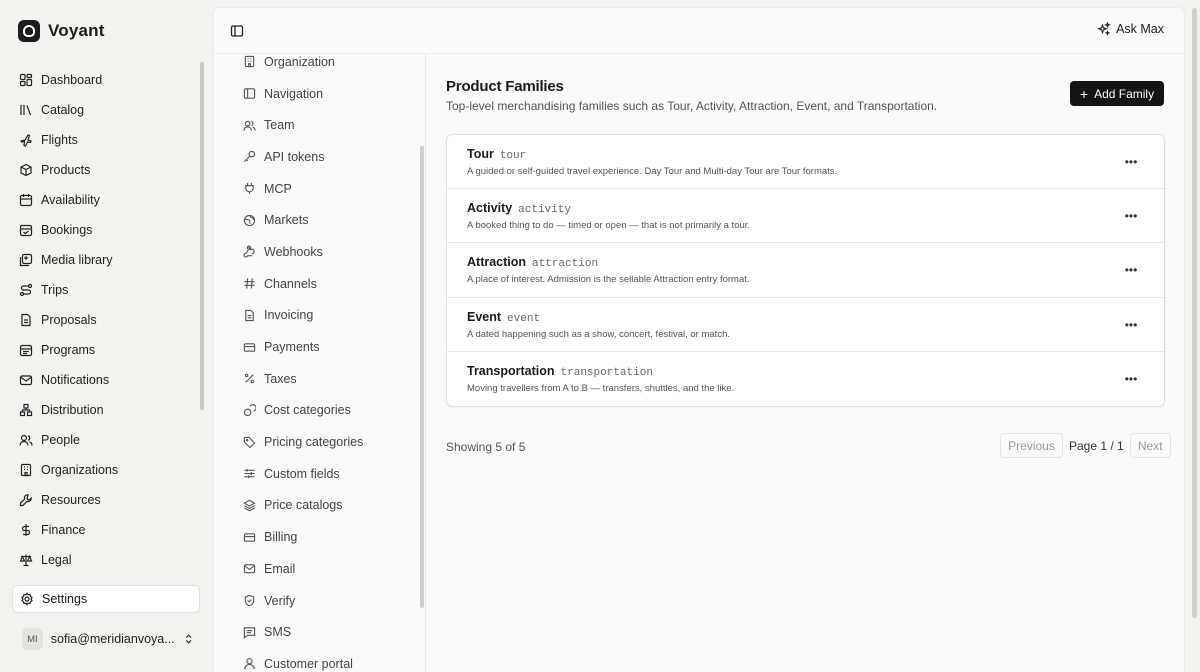 The width and height of the screenshot is (1200, 672). What do you see at coordinates (26, 560) in the screenshot?
I see `scale-icon` at bounding box center [26, 560].